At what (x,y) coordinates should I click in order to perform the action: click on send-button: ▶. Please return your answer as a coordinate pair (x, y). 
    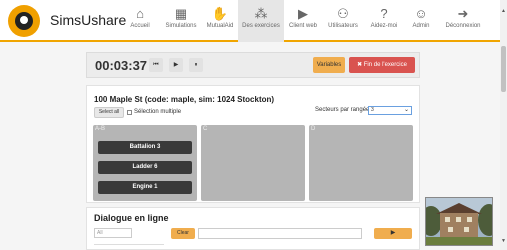
    Looking at the image, I should click on (393, 233).